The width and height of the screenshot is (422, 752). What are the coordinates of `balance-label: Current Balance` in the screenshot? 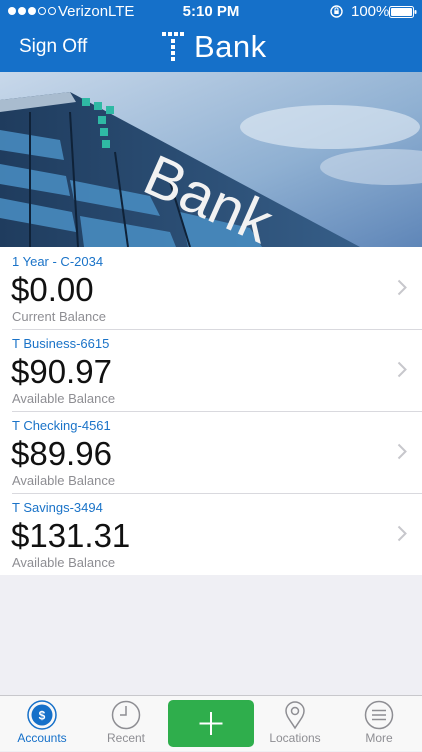 It's located at (59, 316).